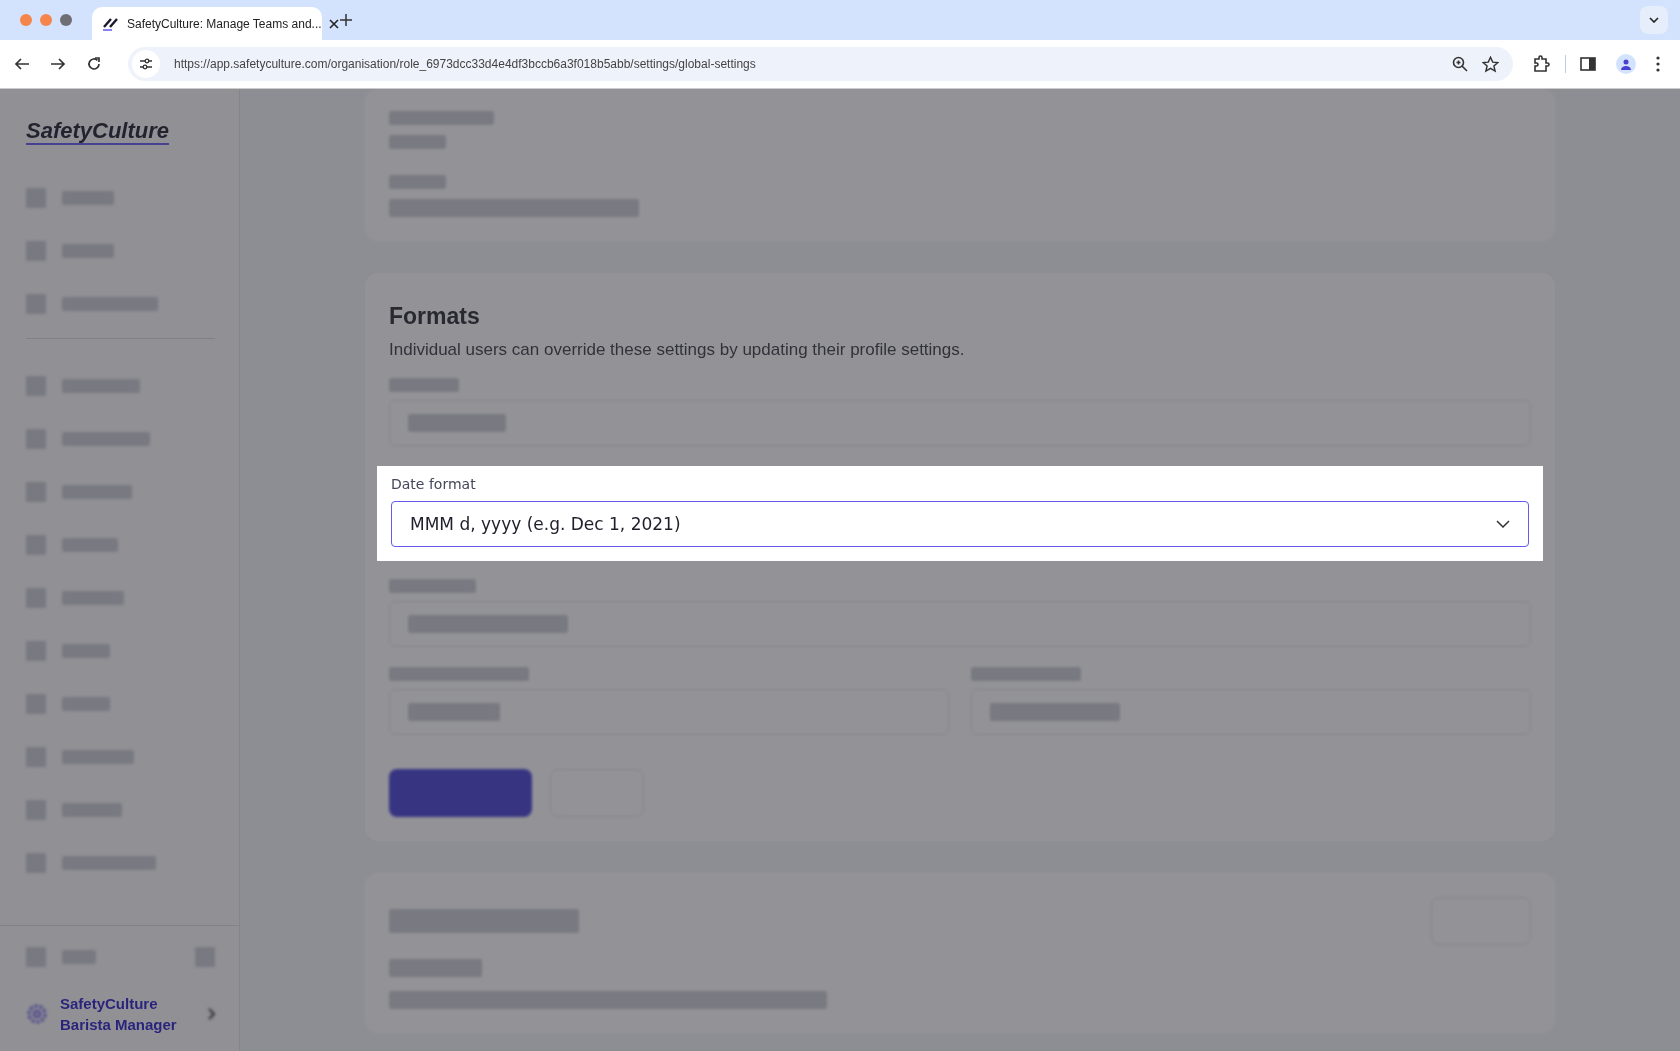 The width and height of the screenshot is (1680, 1051). I want to click on section-description: Individual users can override these settings by updating their profile settings., so click(677, 350).